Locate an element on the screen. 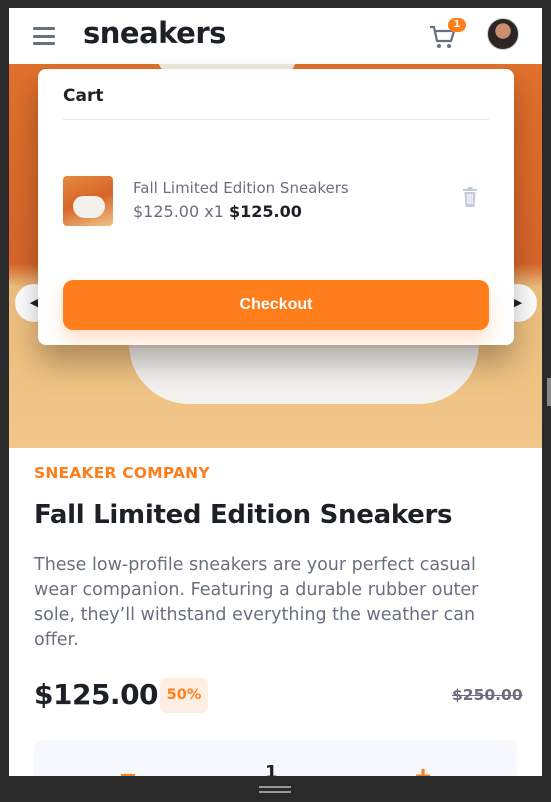  cart-item-unit-price: $125.00 x1 is located at coordinates (178, 211).